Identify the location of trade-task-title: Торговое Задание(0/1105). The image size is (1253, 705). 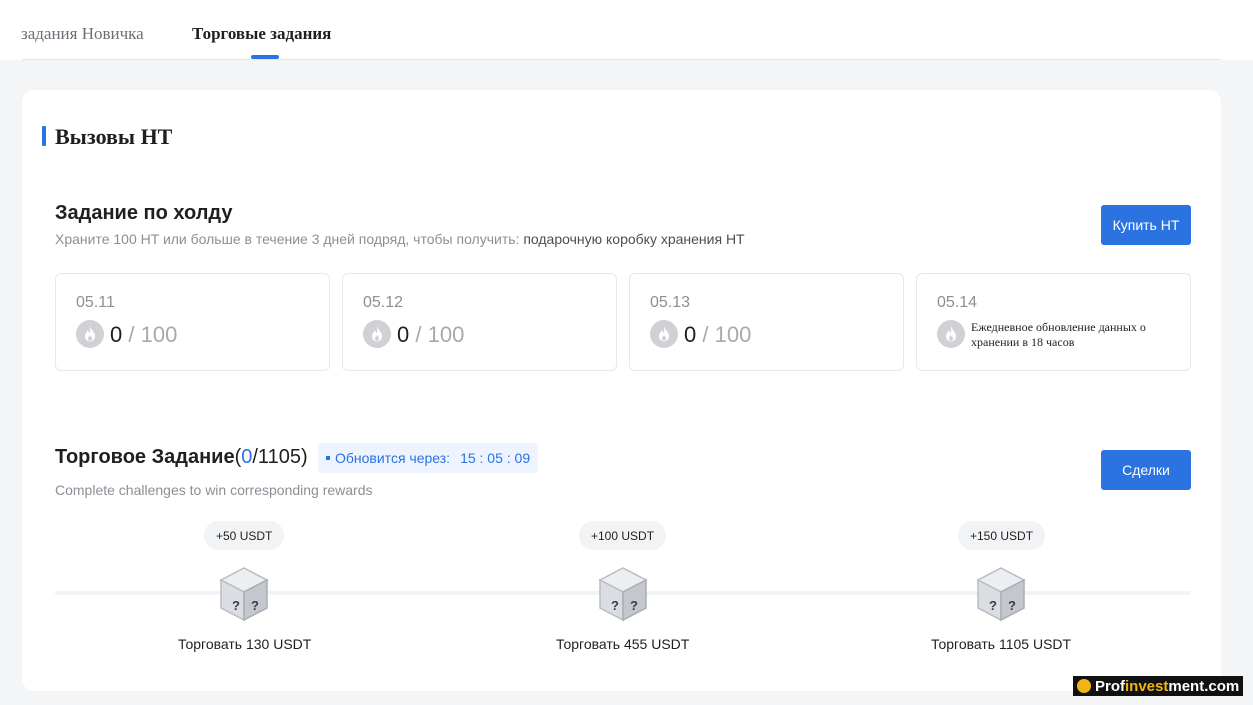
(181, 457).